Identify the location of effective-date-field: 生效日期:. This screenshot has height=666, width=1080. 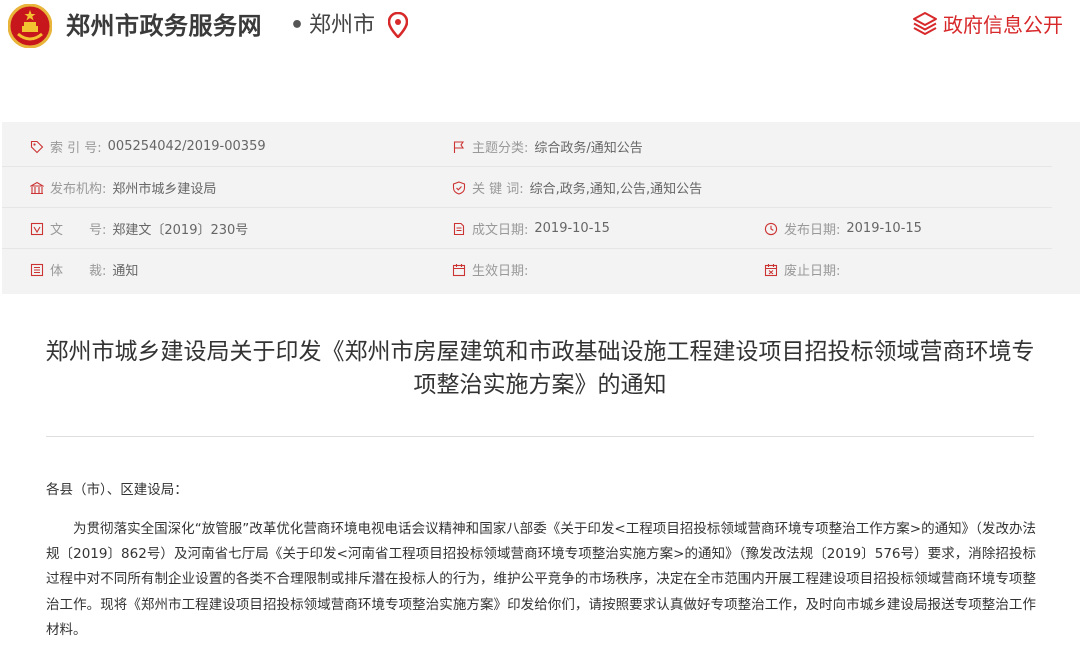
(493, 269).